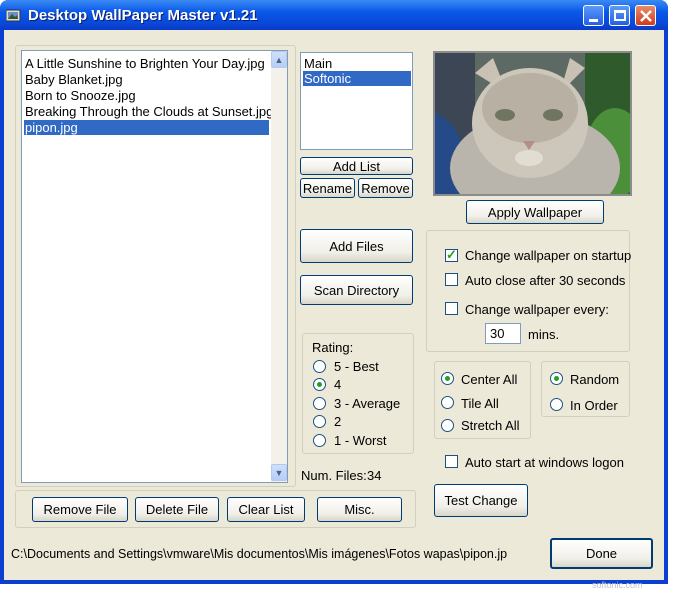 This screenshot has height=594, width=680. I want to click on maximize-button, so click(619, 15).